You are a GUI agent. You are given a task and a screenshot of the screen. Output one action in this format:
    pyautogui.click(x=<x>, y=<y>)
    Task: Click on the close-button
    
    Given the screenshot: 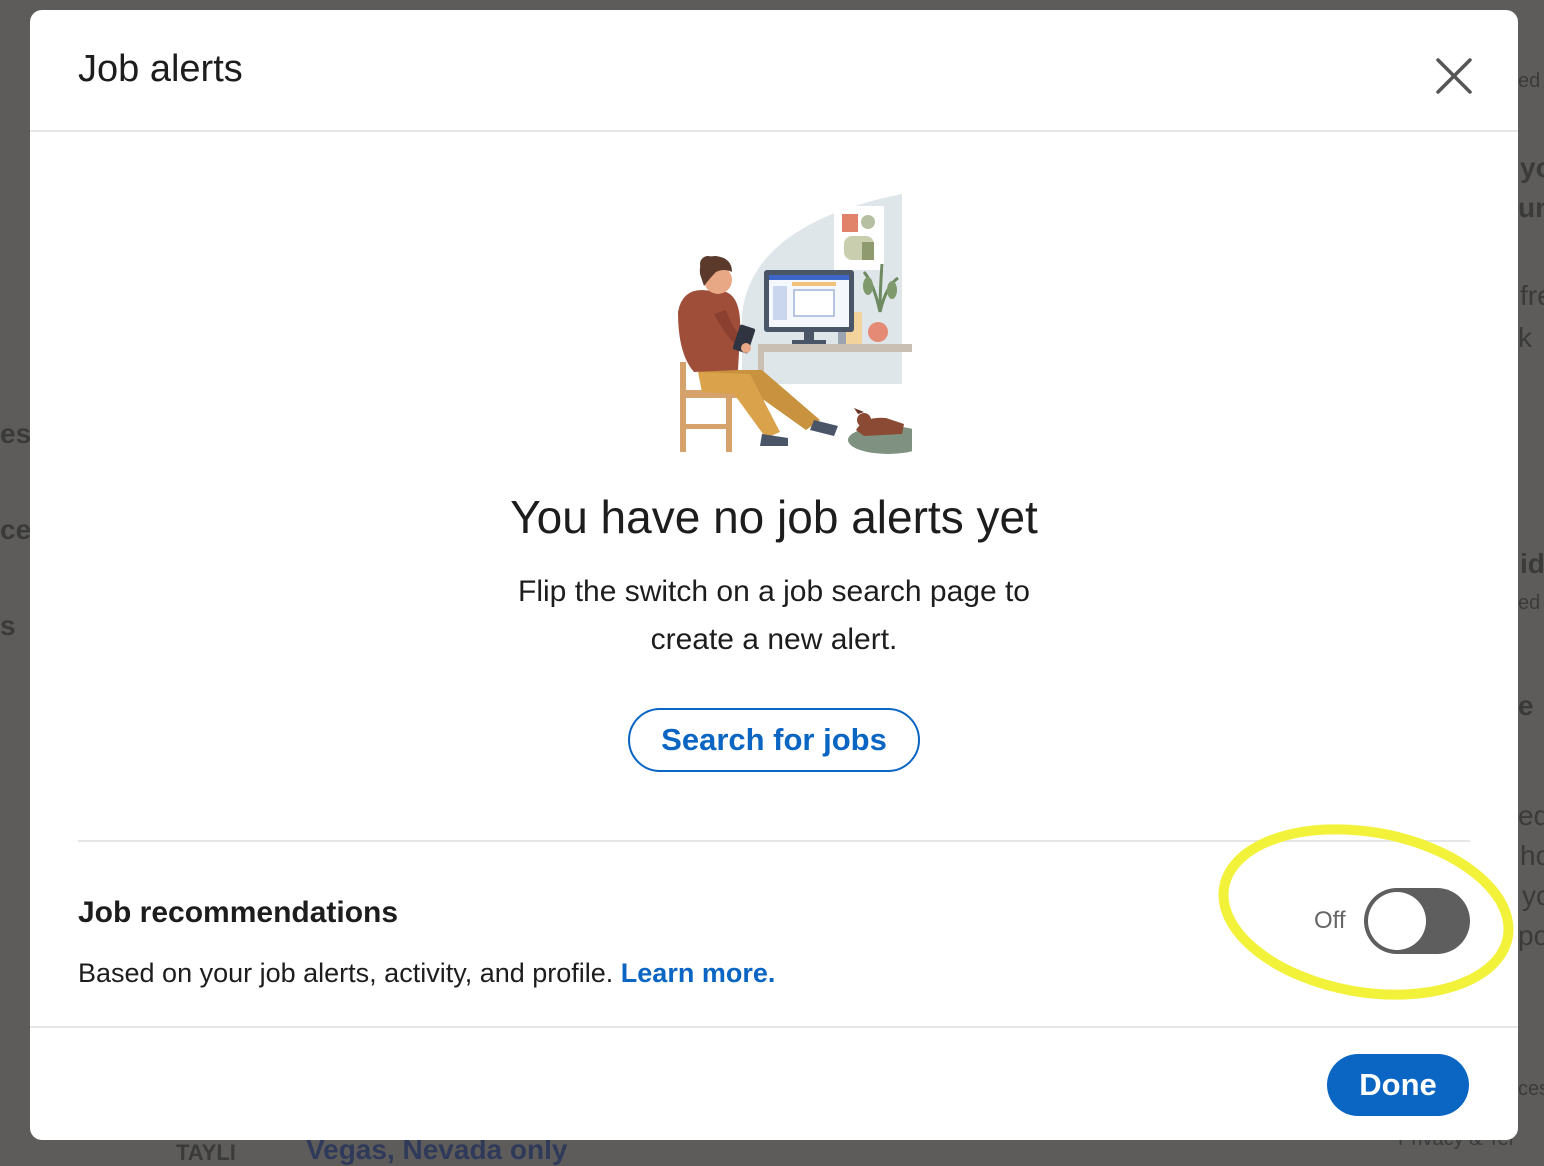 What is the action you would take?
    pyautogui.click(x=1454, y=76)
    